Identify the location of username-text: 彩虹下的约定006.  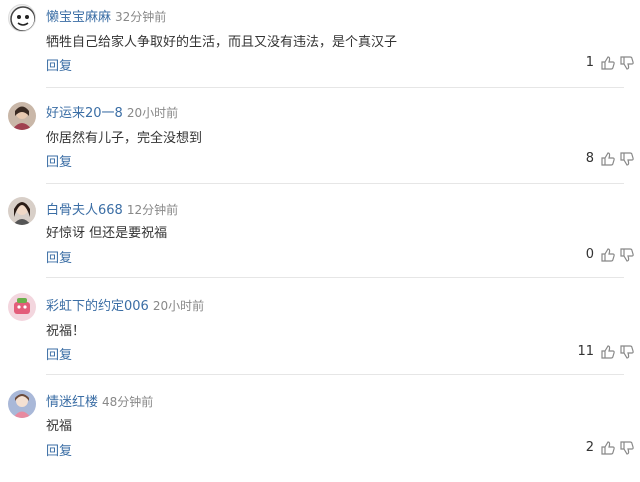
(97, 306).